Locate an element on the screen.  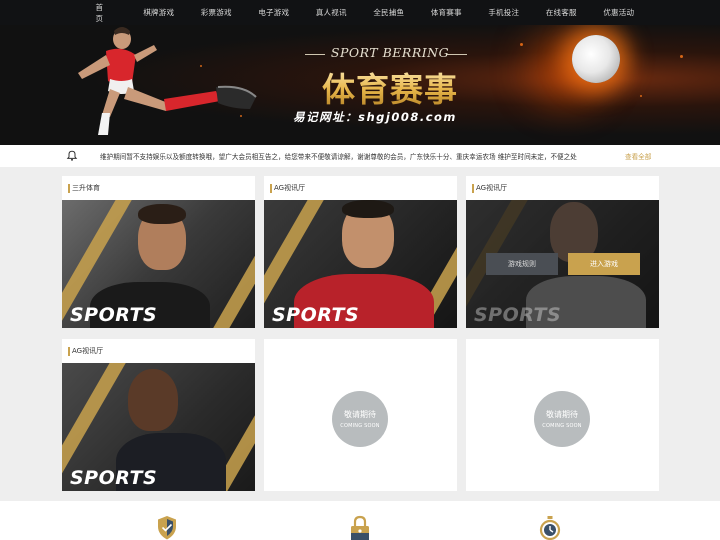
nav-item-chess: 棋牌游戏 is located at coordinates (159, 12).